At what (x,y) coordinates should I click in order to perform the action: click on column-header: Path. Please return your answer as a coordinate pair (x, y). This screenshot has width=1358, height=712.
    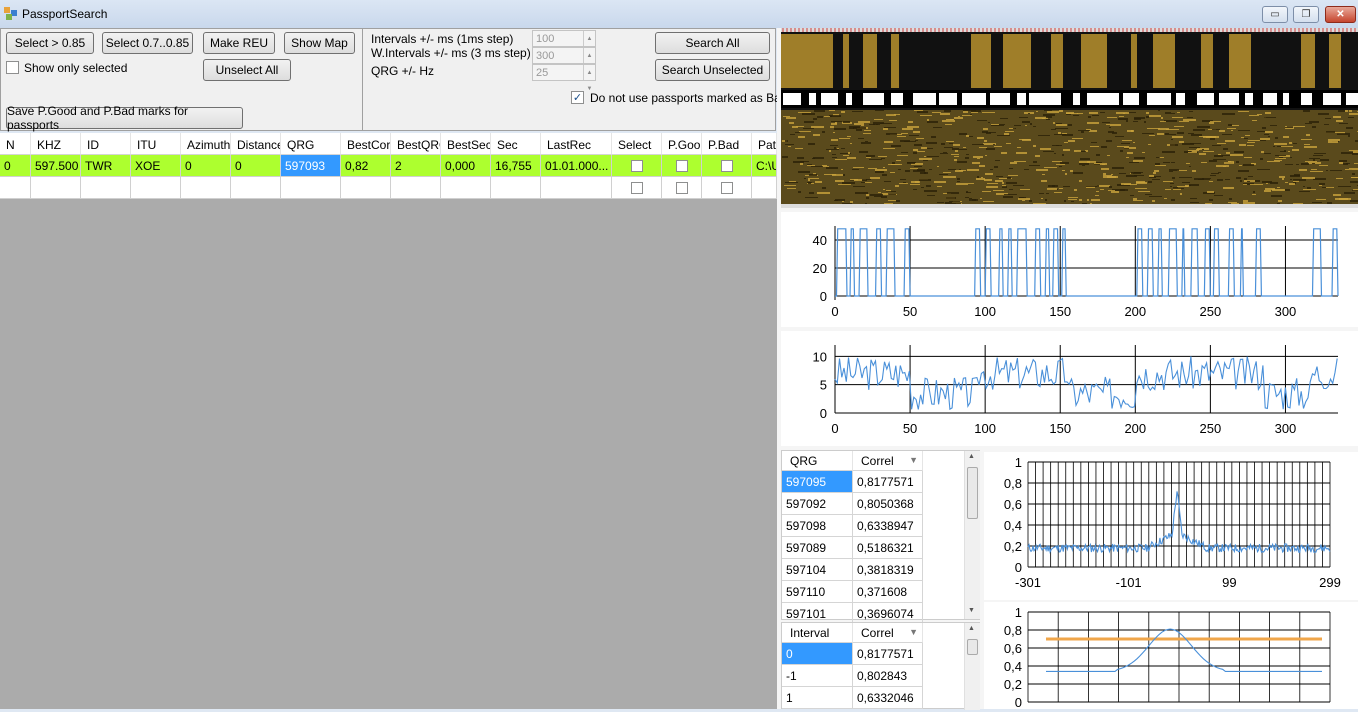
    Looking at the image, I should click on (764, 144).